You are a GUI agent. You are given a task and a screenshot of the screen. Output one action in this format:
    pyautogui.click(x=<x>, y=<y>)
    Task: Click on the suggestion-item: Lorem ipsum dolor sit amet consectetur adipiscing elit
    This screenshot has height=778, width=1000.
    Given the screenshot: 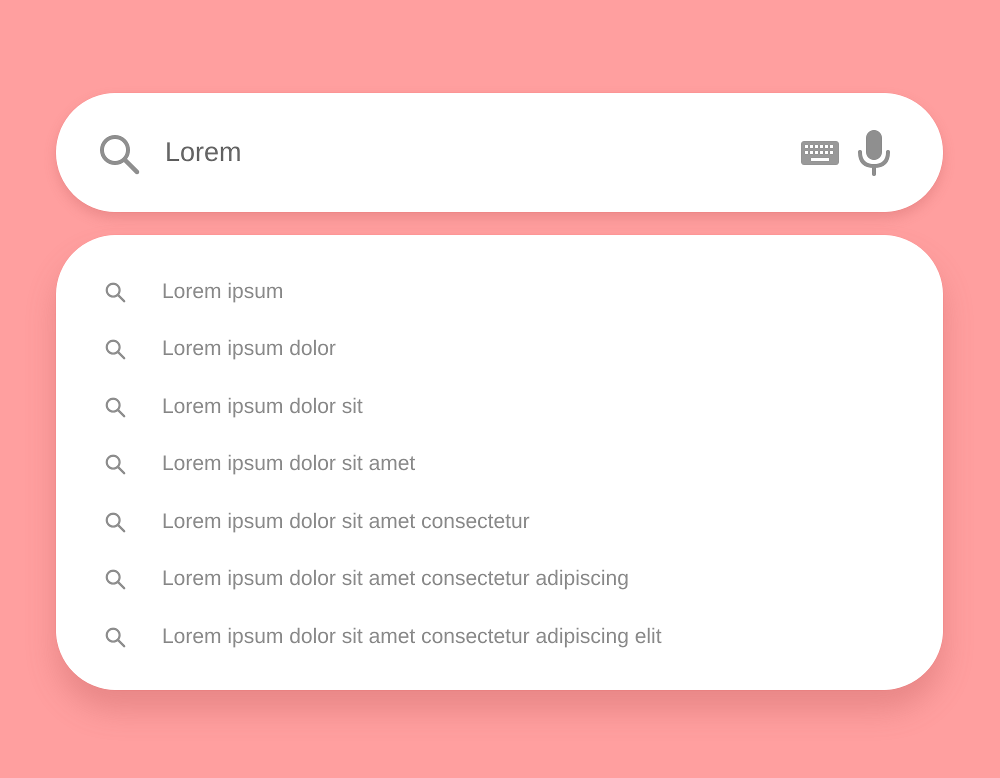 What is the action you would take?
    pyautogui.click(x=412, y=636)
    